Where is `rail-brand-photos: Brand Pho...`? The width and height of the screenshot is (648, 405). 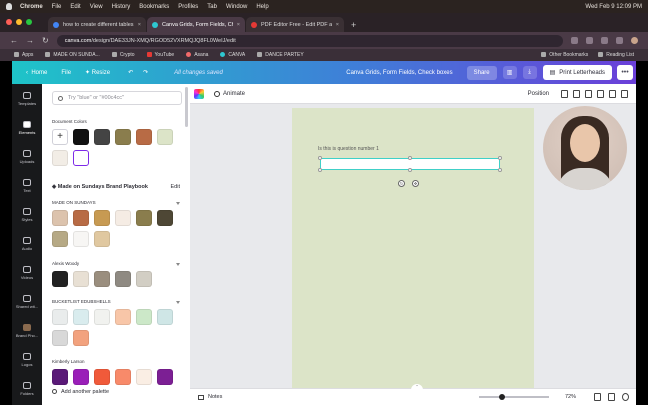 rail-brand-photos: Brand Pho... is located at coordinates (27, 331).